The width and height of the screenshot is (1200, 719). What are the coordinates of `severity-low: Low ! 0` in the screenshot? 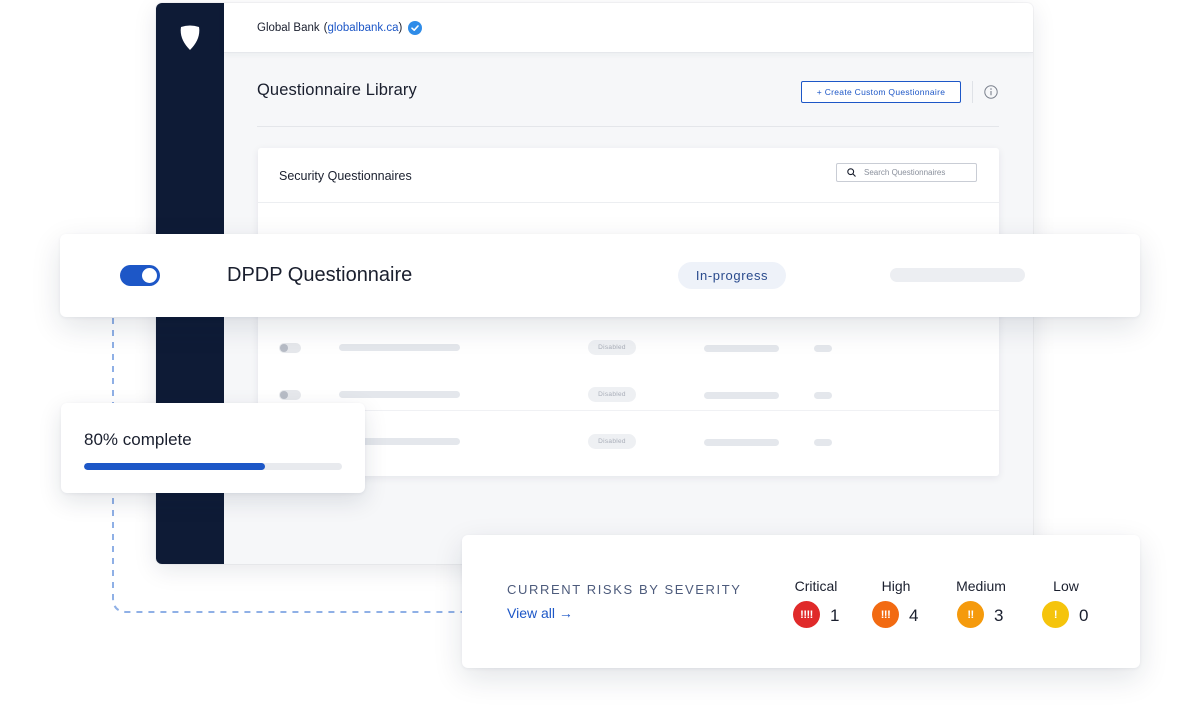 It's located at (1066, 608).